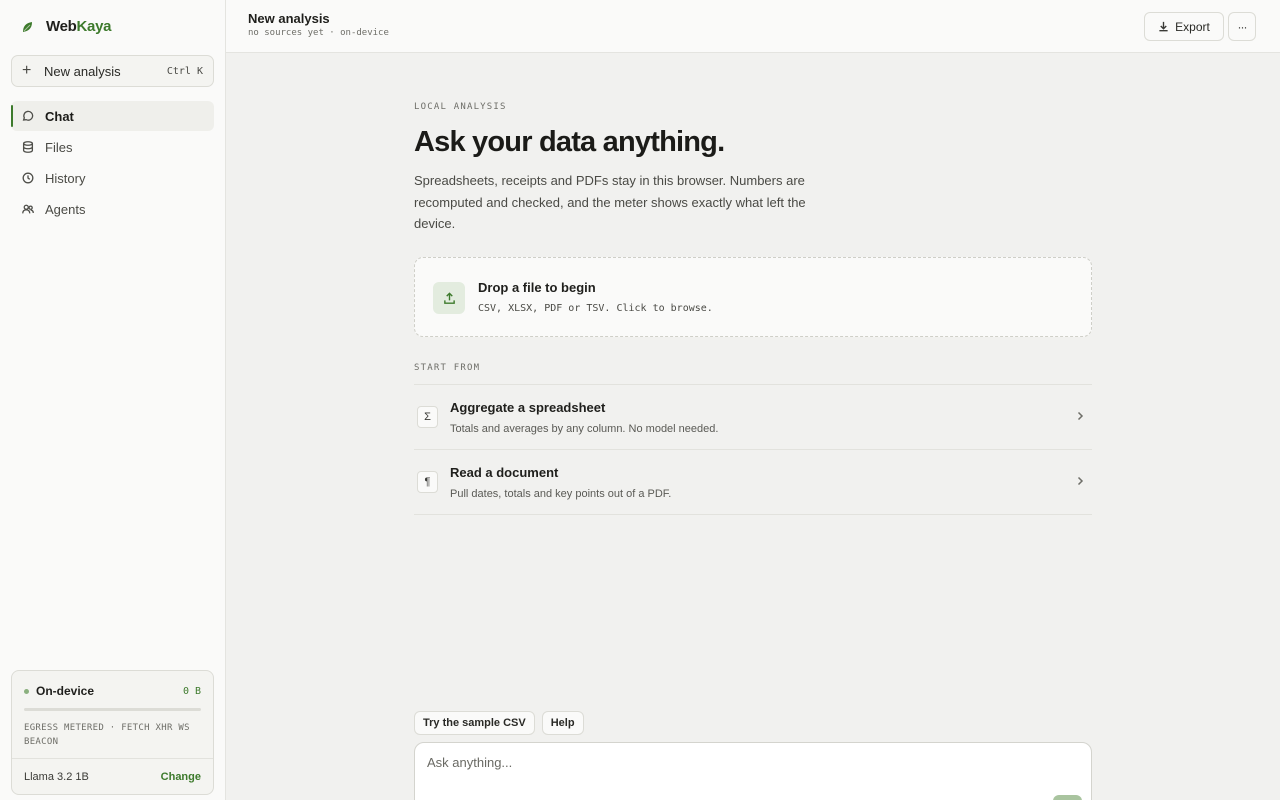 The height and width of the screenshot is (800, 1280). I want to click on page-title: New analysis, so click(289, 18).